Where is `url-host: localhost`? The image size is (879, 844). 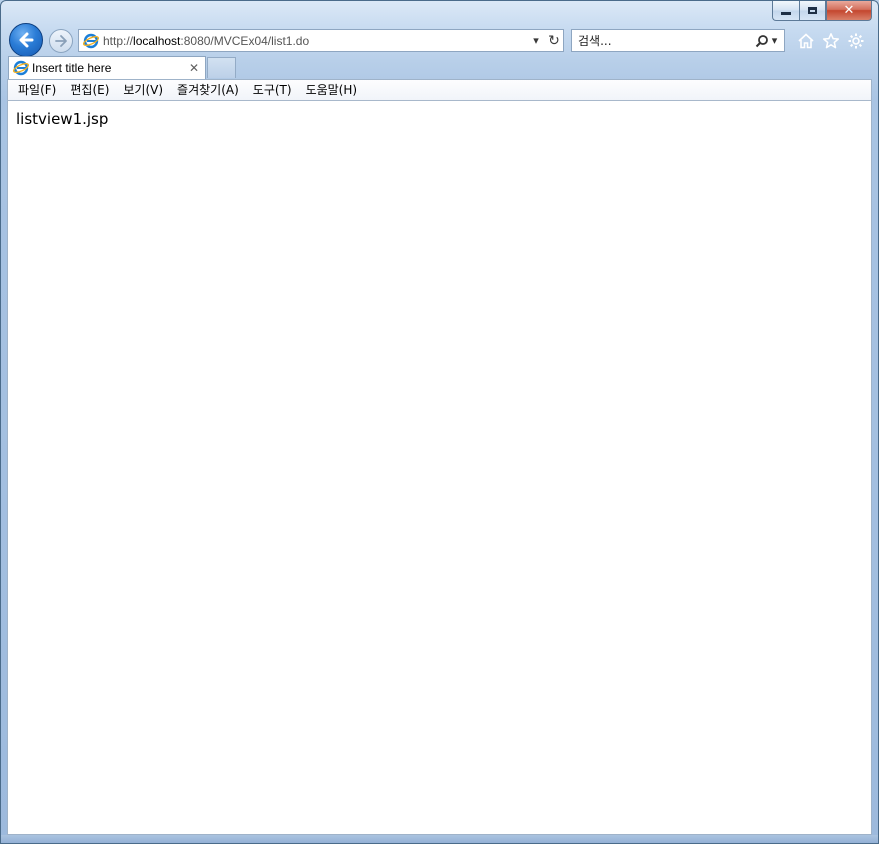 url-host: localhost is located at coordinates (157, 40).